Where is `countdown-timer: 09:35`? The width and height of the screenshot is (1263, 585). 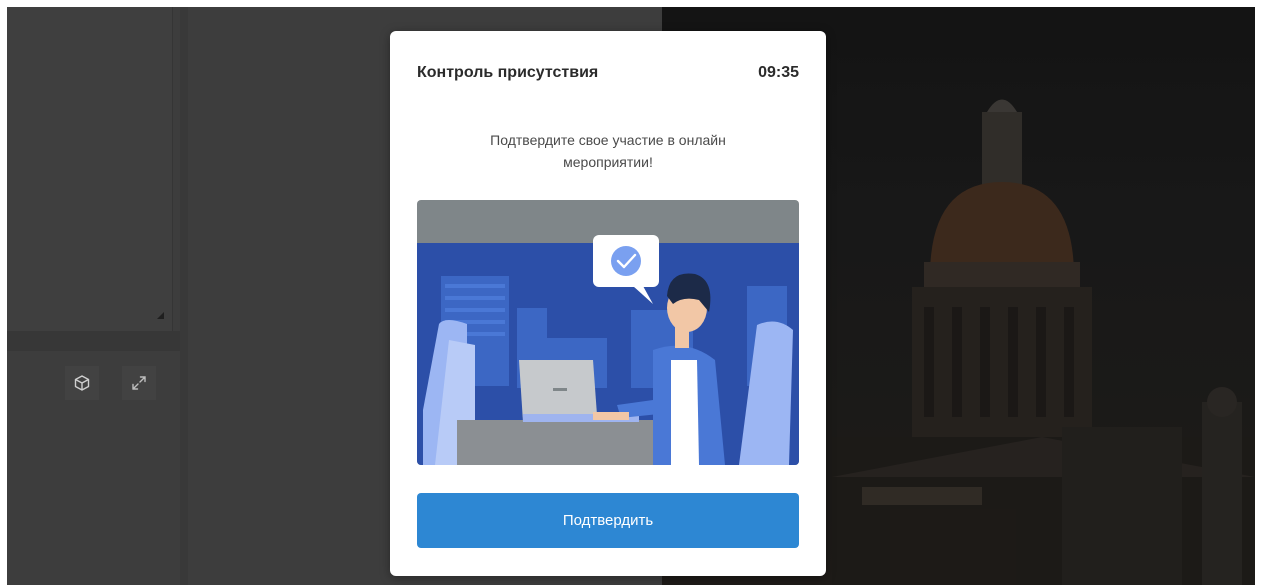 countdown-timer: 09:35 is located at coordinates (778, 72).